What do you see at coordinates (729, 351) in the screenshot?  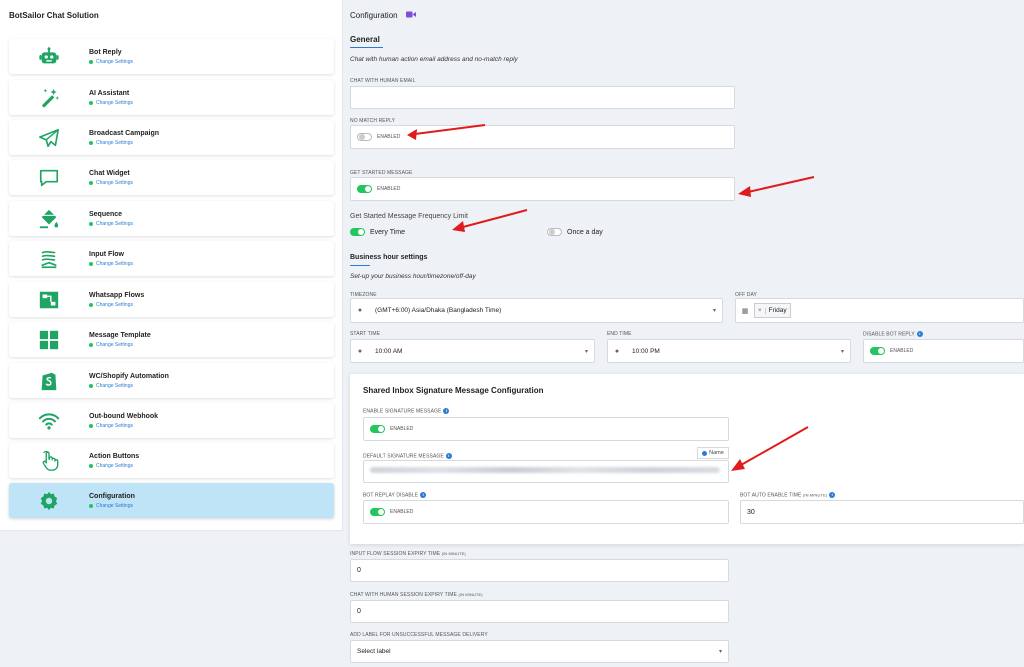 I see `end-time-select: ● 10:00 PM ▾` at bounding box center [729, 351].